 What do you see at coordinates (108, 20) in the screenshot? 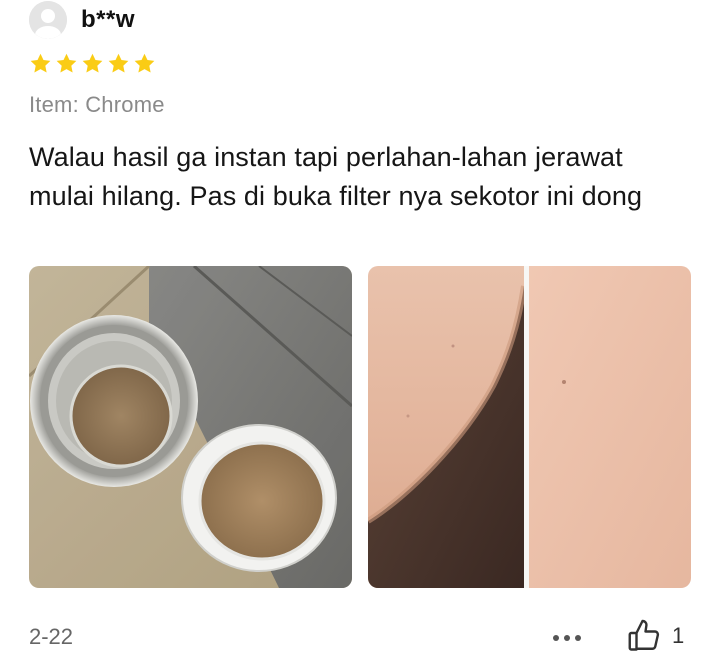
I see `reviewer-name: b**w` at bounding box center [108, 20].